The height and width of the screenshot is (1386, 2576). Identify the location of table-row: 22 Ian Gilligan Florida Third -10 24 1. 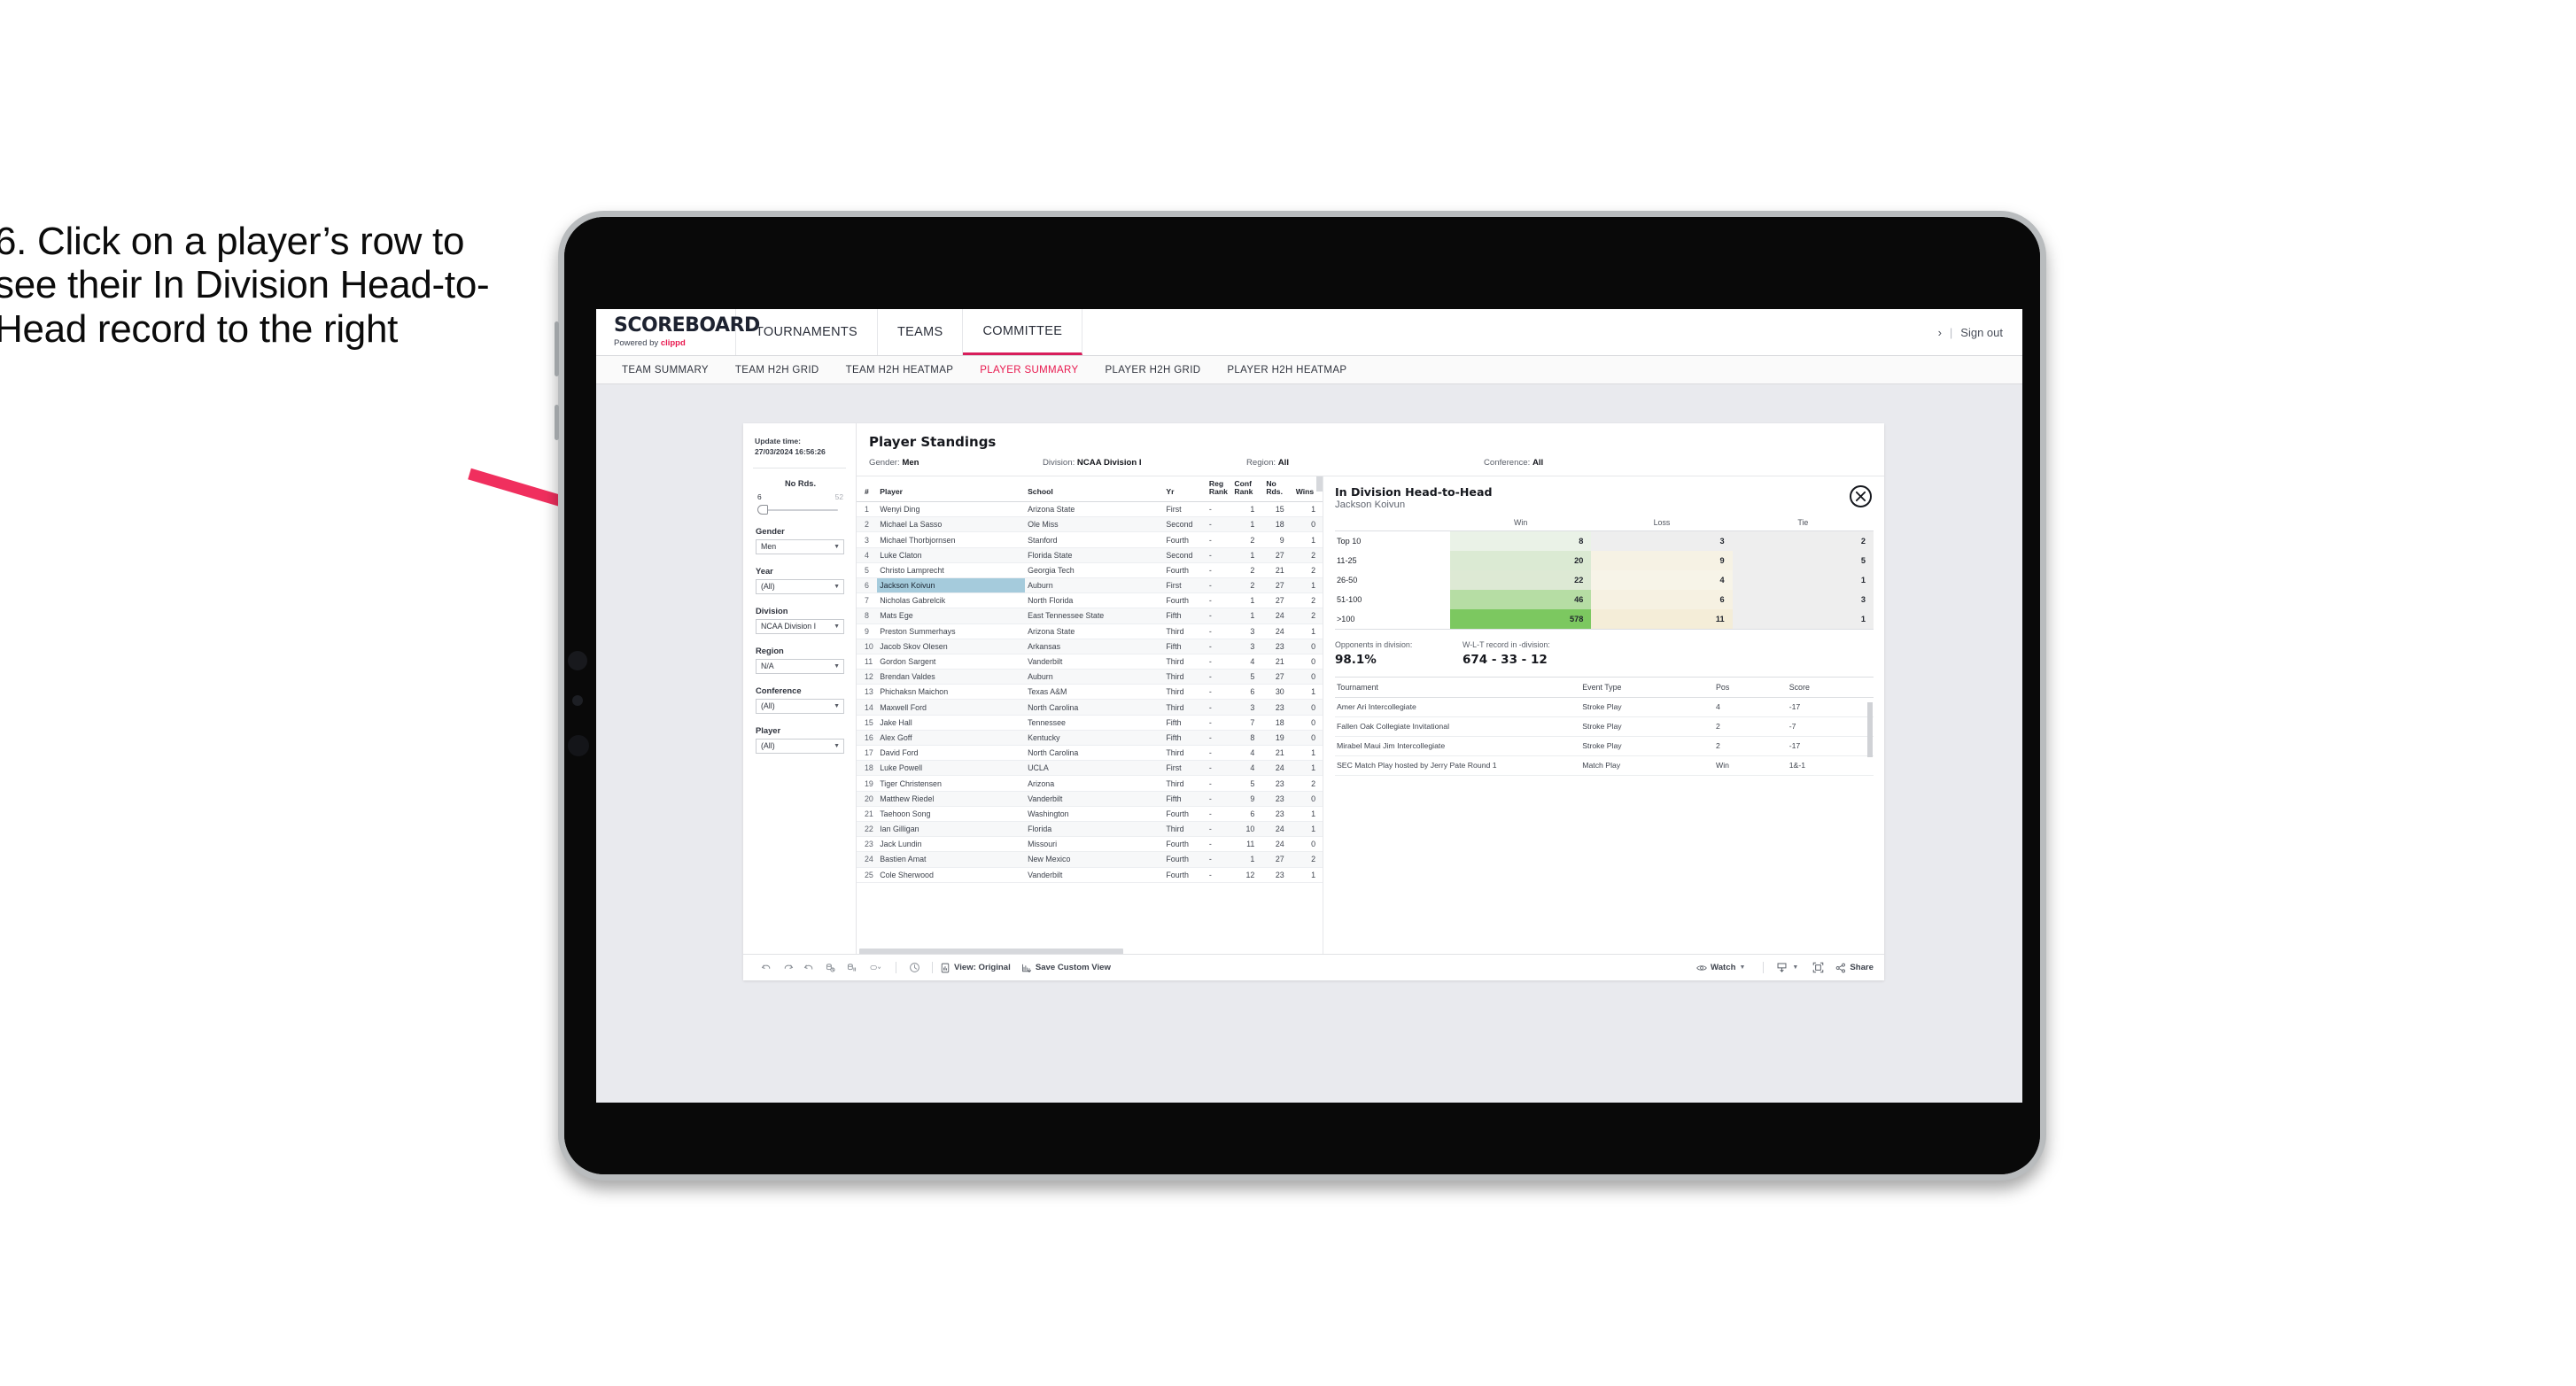
(1090, 830).